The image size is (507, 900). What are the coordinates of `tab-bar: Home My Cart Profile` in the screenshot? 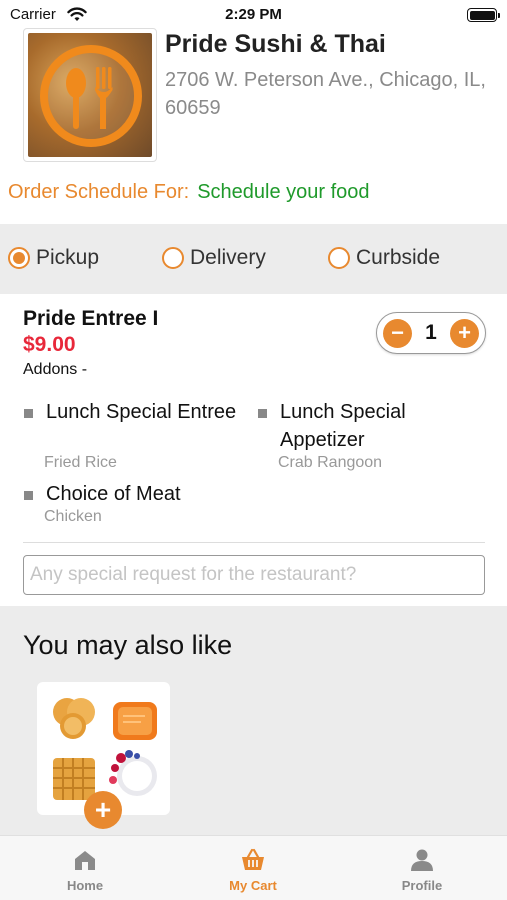 It's located at (253, 867).